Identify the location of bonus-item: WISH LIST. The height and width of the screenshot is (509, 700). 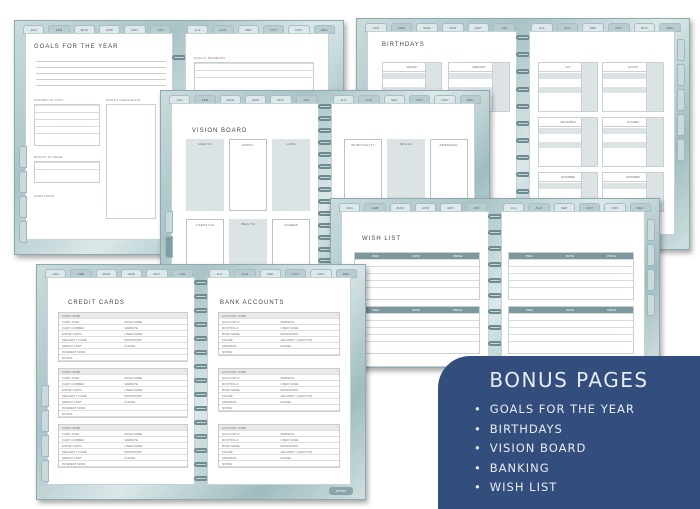
(587, 488).